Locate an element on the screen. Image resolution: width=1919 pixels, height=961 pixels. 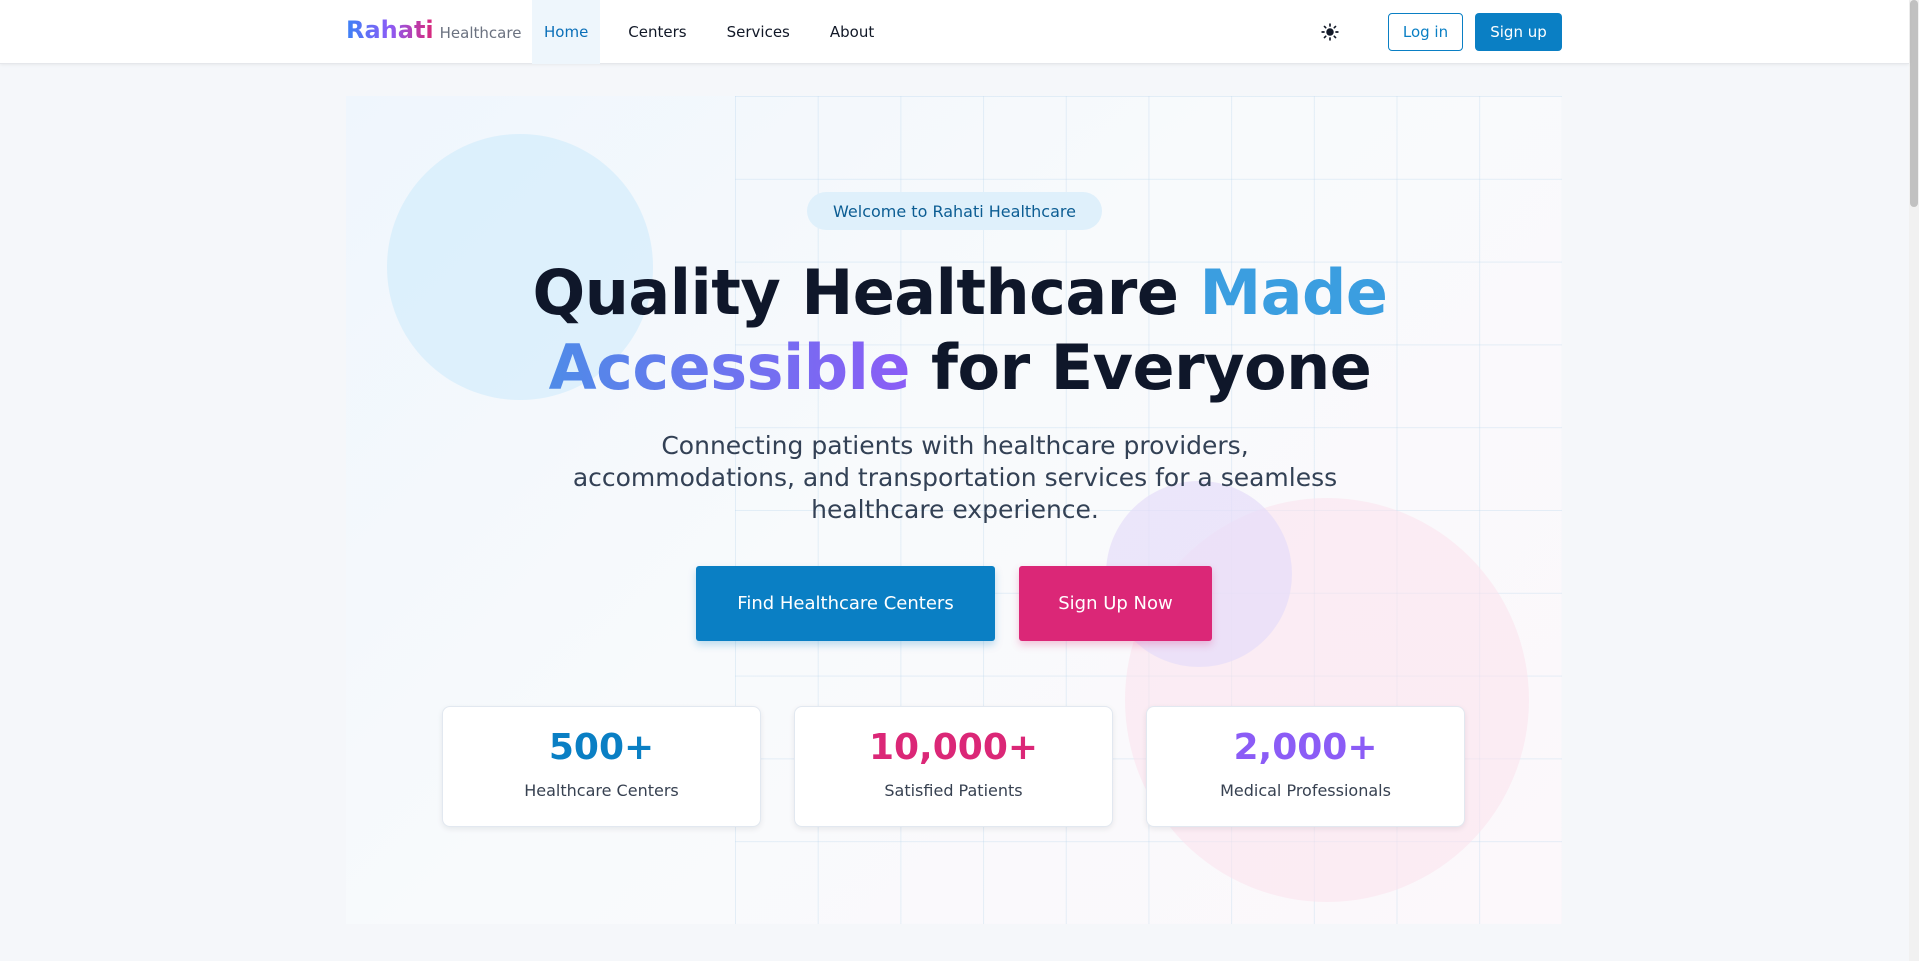
nav-item-centers: Centers is located at coordinates (657, 32).